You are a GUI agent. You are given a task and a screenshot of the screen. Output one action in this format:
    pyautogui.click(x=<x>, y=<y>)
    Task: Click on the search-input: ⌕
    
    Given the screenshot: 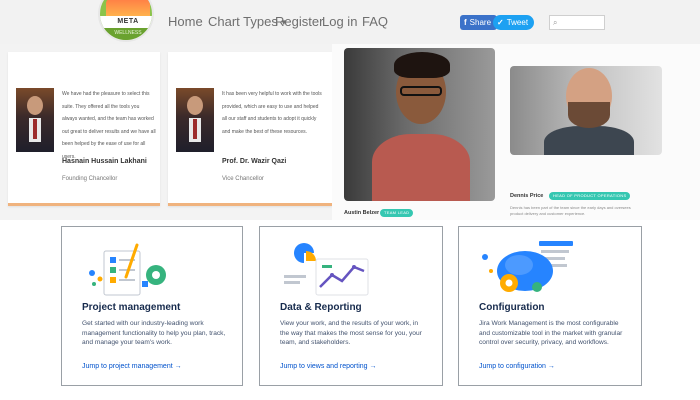 What is the action you would take?
    pyautogui.click(x=577, y=22)
    